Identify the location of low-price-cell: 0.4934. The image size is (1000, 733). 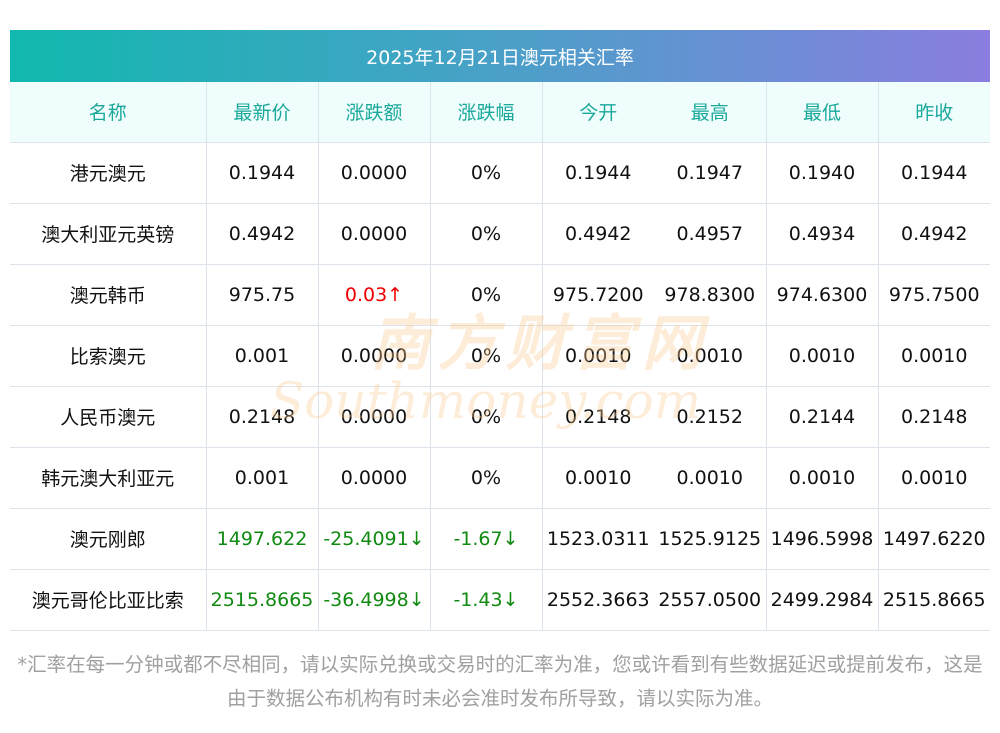
(822, 234).